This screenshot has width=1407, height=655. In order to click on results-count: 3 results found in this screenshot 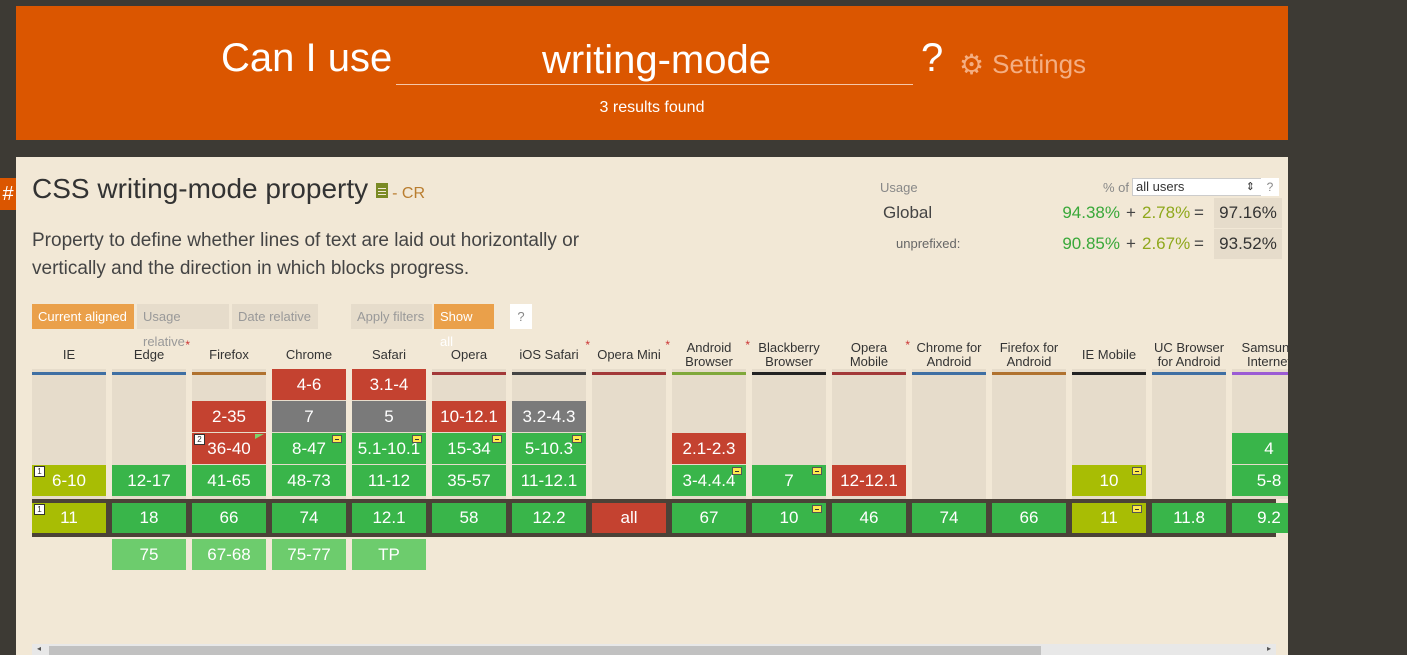, I will do `click(652, 107)`.